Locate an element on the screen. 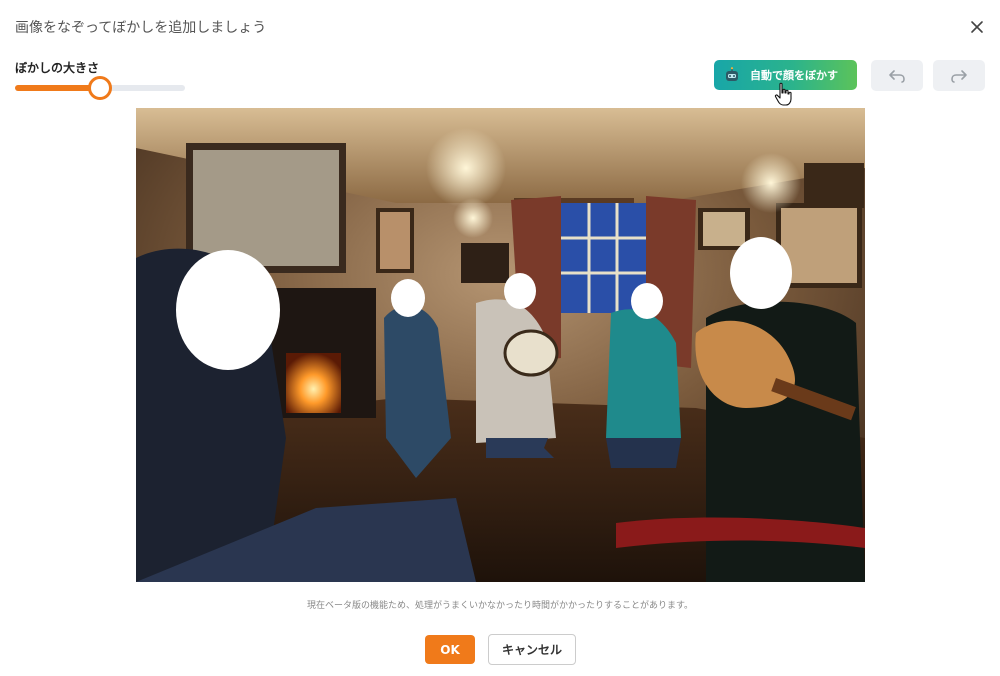  close-icon is located at coordinates (977, 27).